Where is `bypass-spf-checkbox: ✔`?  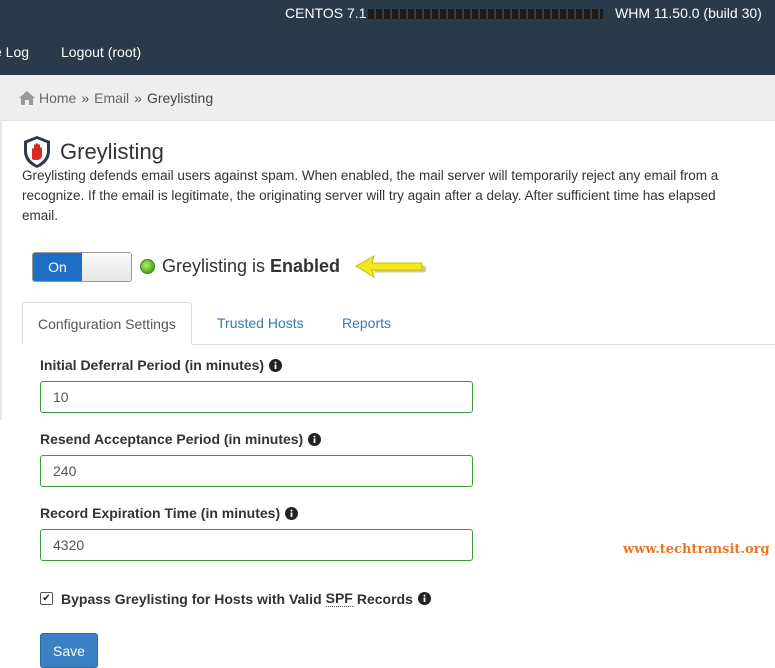
bypass-spf-checkbox: ✔ is located at coordinates (46, 598).